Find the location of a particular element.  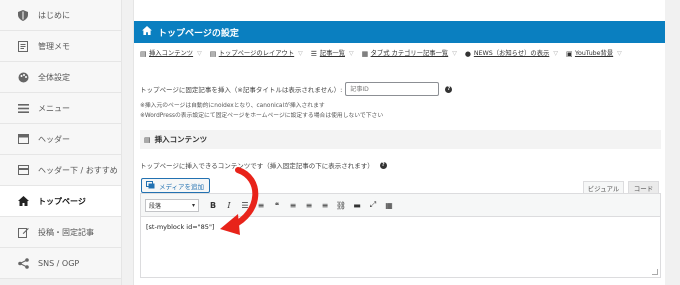

sidebar-item-hajimeni: はじめに is located at coordinates (60, 15).